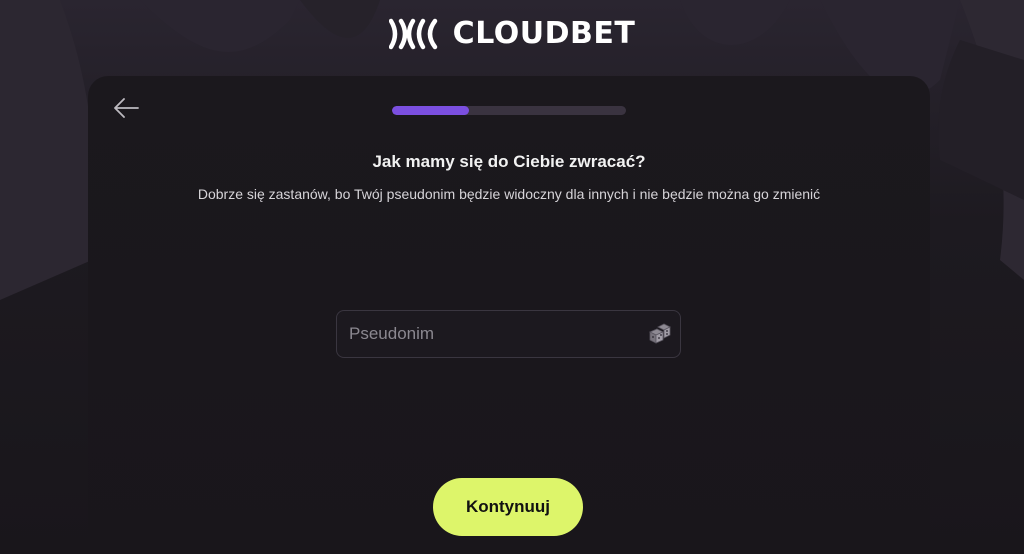  Describe the element at coordinates (508, 507) in the screenshot. I see `continue-button: Kontynuuj` at that location.